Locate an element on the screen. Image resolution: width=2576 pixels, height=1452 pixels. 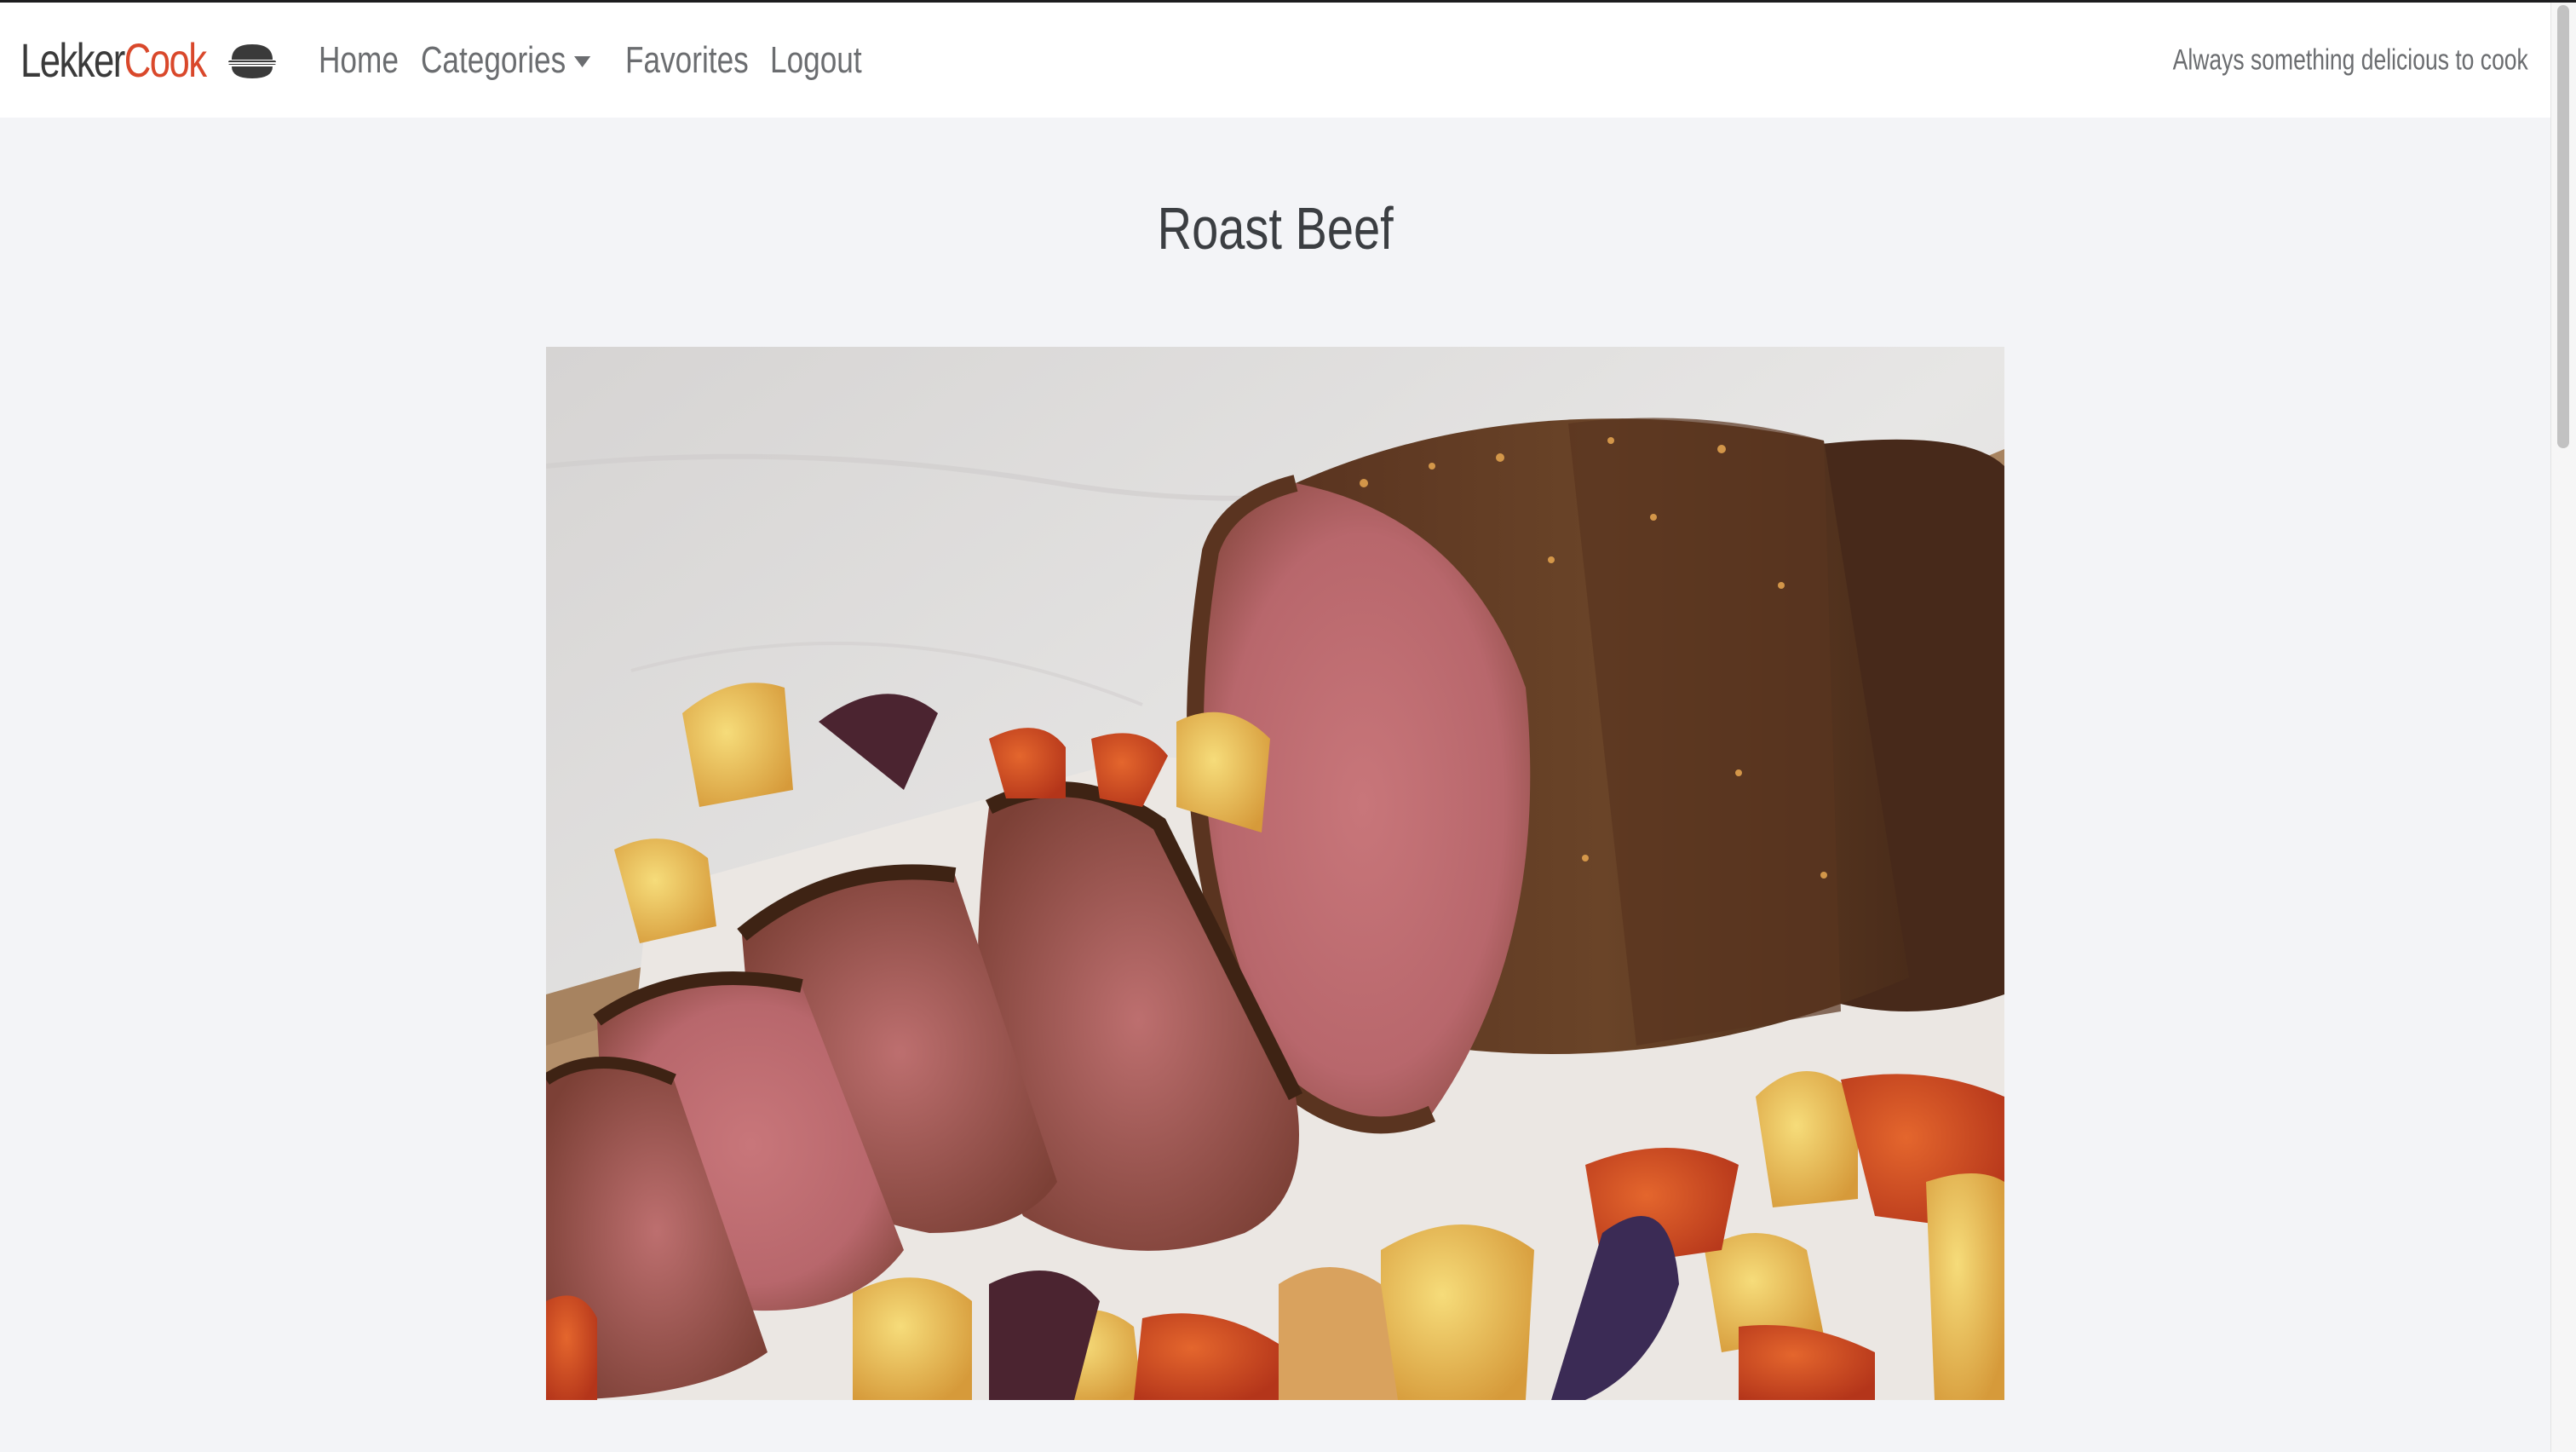
nav-categories-dropdown: Categories is located at coordinates (523, 60).